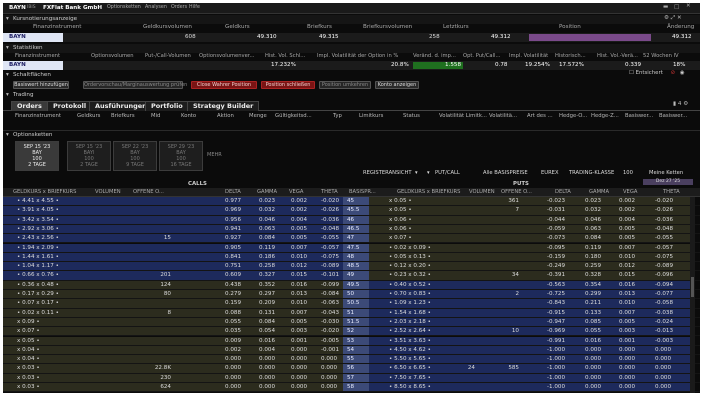  What do you see at coordinates (351, 19) in the screenshot?
I see `quote-section-header: ▾ Kursnotierungsanzeige ⚙ ⤢ ✕` at bounding box center [351, 19].